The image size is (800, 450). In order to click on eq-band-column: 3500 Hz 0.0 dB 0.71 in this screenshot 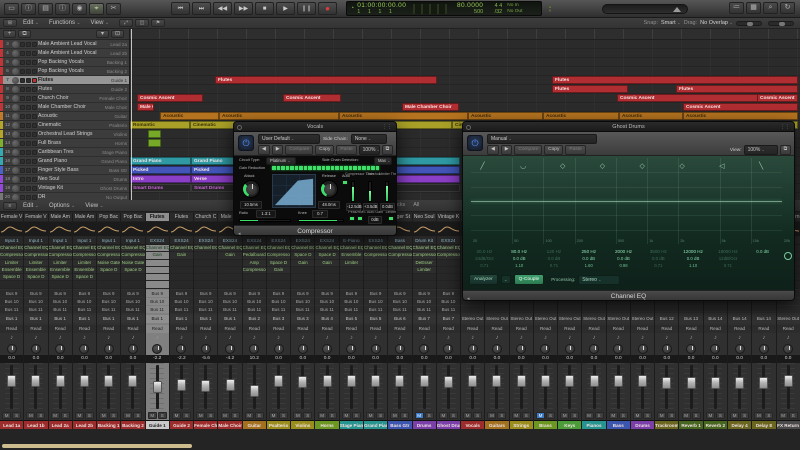, I will do `click(658, 260)`.